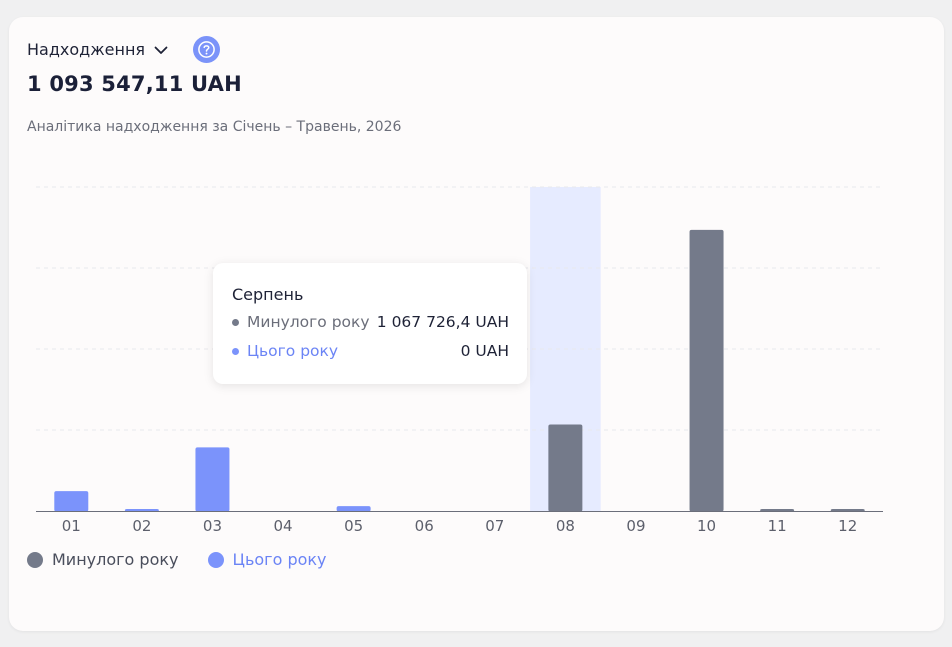 The width and height of the screenshot is (952, 647). What do you see at coordinates (442, 322) in the screenshot?
I see `tooltip-value: 1 067 726,4 UAH` at bounding box center [442, 322].